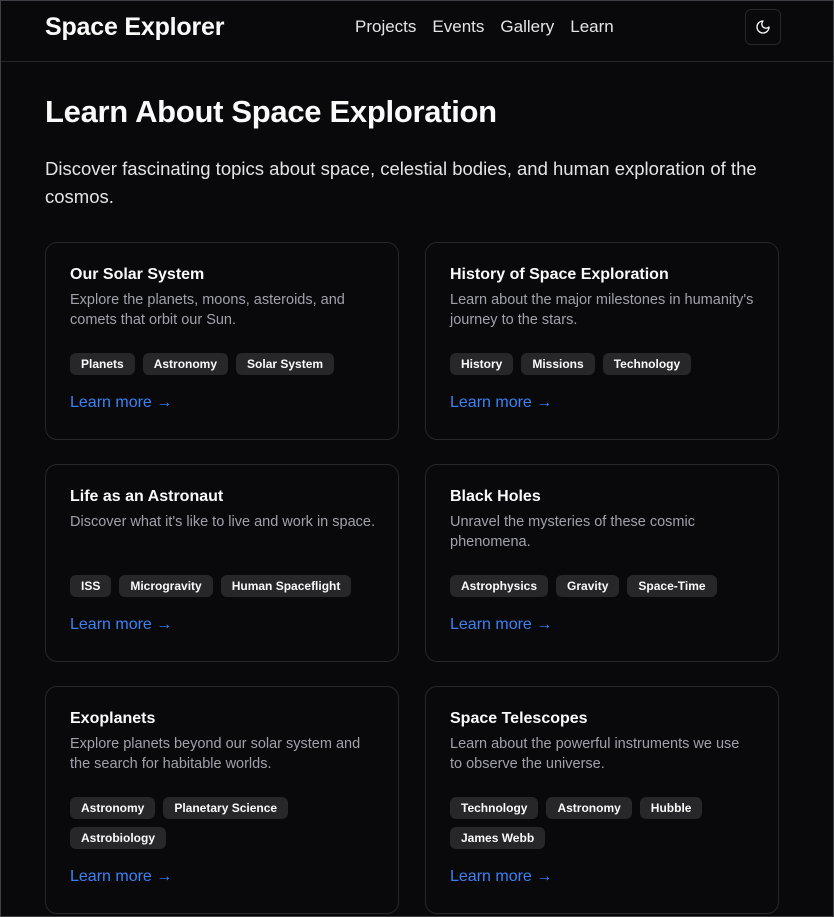 The width and height of the screenshot is (834, 917). What do you see at coordinates (559, 274) in the screenshot?
I see `card-title: History of Space Exploration` at bounding box center [559, 274].